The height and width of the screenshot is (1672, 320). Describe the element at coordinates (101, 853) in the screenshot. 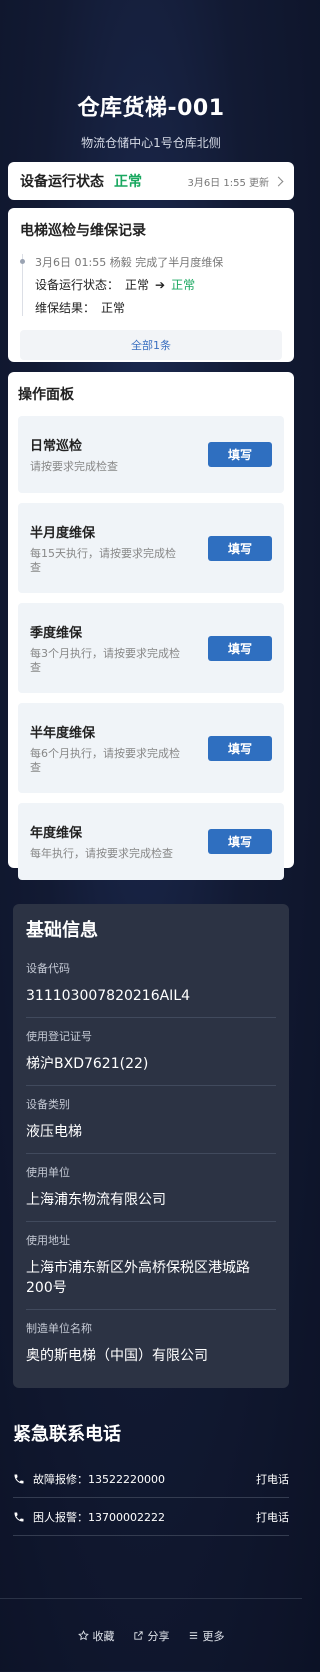

I see `op-desc: 每年执行，请按要求完成检查` at that location.